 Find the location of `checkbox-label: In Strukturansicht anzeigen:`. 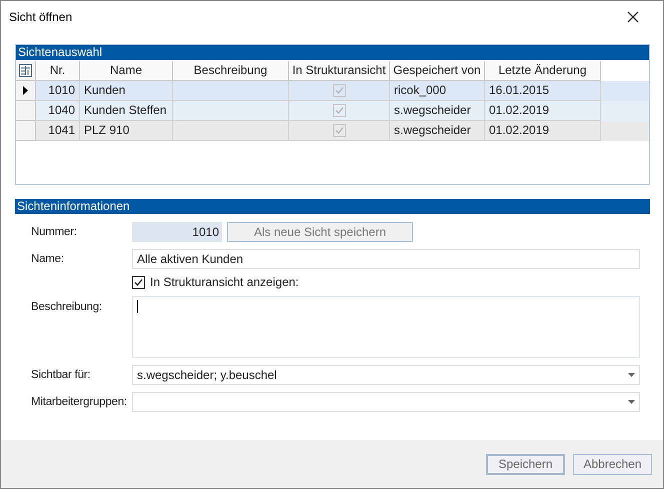

checkbox-label: In Strukturansicht anzeigen: is located at coordinates (224, 282).